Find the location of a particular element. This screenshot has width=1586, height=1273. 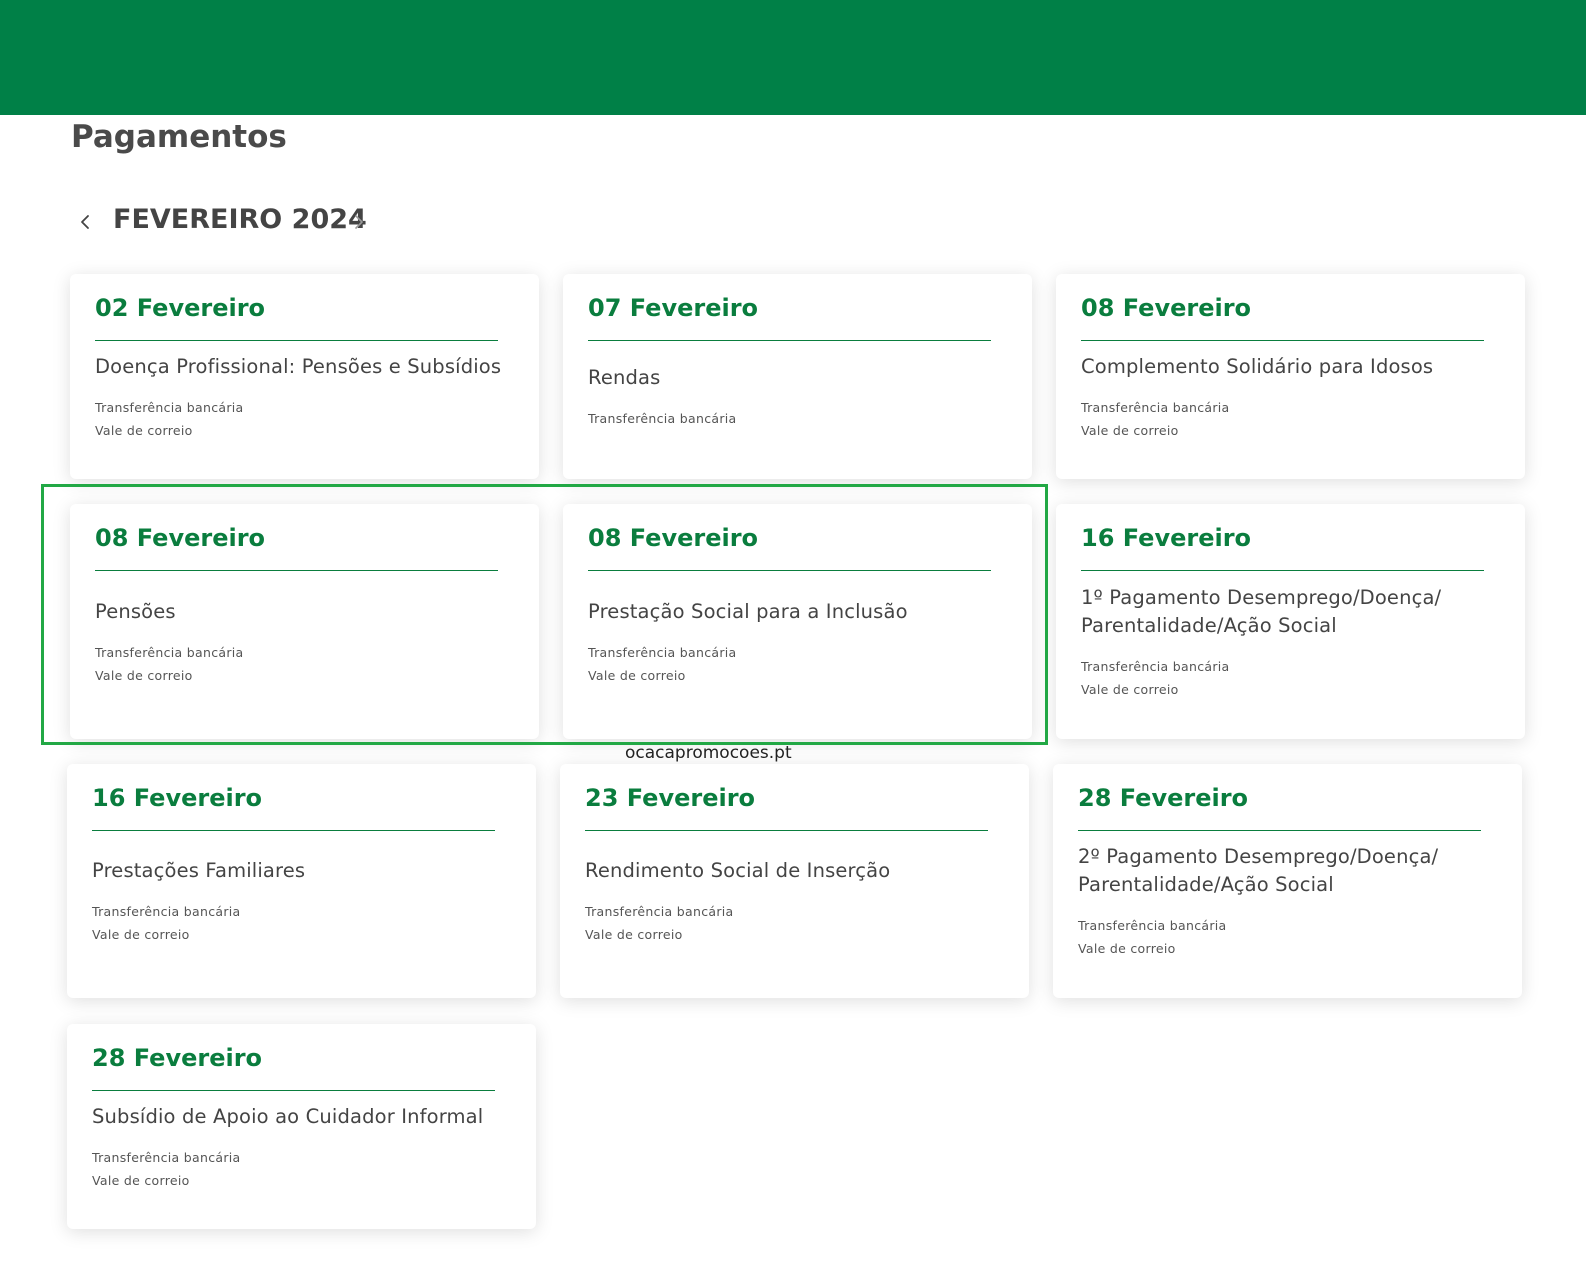

payment-name: Rendas is located at coordinates (624, 377).